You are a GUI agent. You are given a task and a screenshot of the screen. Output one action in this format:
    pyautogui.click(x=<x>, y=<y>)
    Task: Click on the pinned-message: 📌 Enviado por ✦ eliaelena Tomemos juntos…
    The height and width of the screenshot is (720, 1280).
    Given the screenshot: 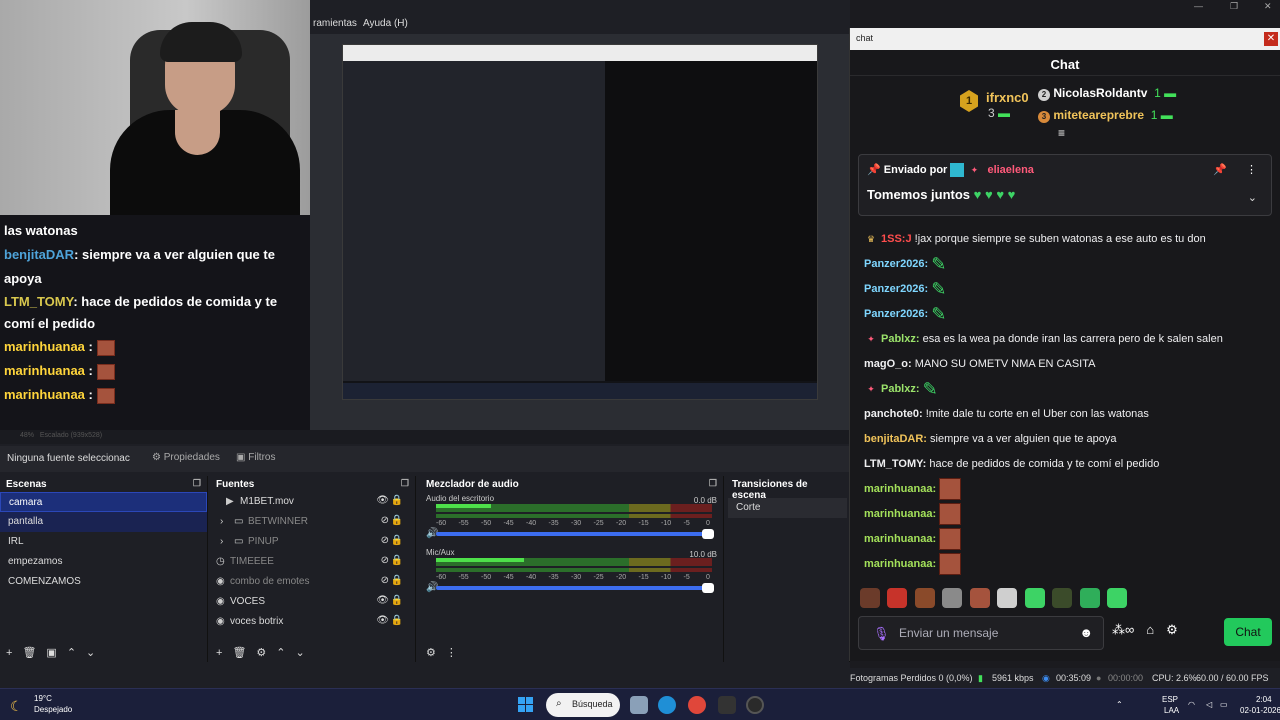 What is the action you would take?
    pyautogui.click(x=1065, y=185)
    